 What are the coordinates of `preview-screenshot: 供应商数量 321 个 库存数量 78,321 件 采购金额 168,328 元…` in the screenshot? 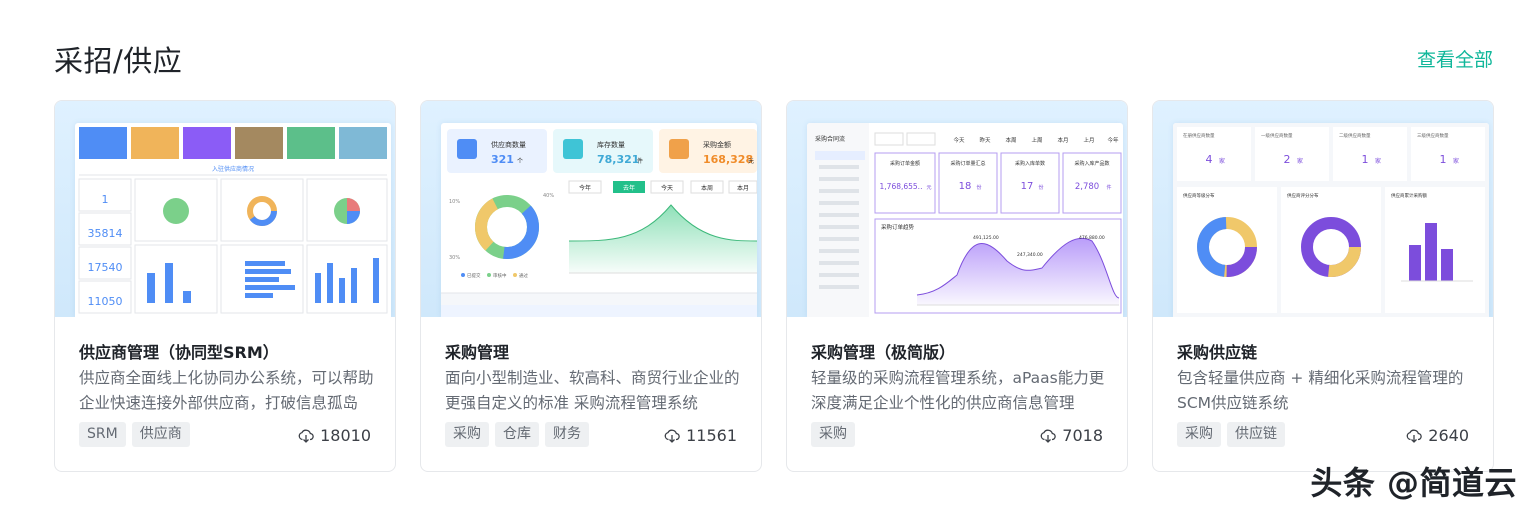 It's located at (599, 220).